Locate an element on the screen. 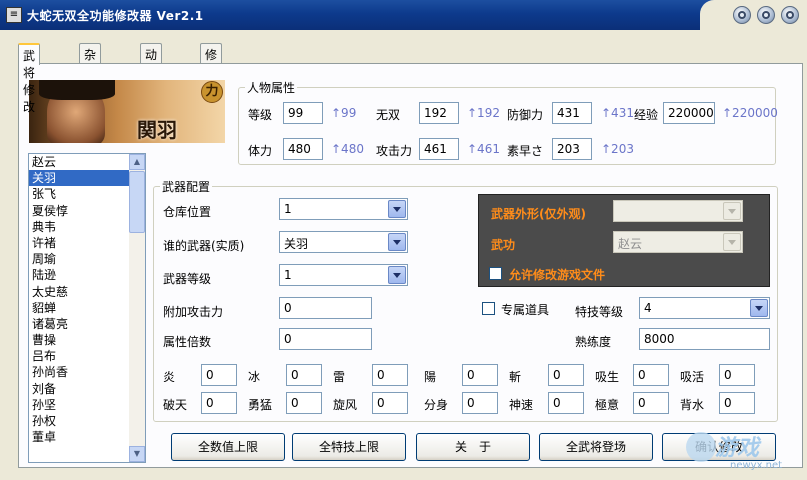 The height and width of the screenshot is (480, 807). scroll-up-icon: ▲ is located at coordinates (137, 162).